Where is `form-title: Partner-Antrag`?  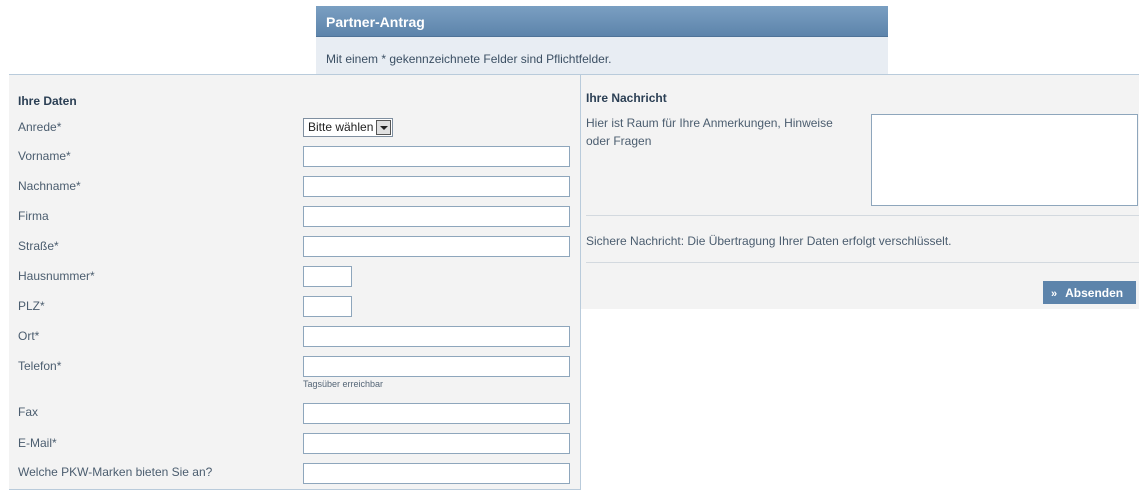
form-title: Partner-Antrag is located at coordinates (602, 21).